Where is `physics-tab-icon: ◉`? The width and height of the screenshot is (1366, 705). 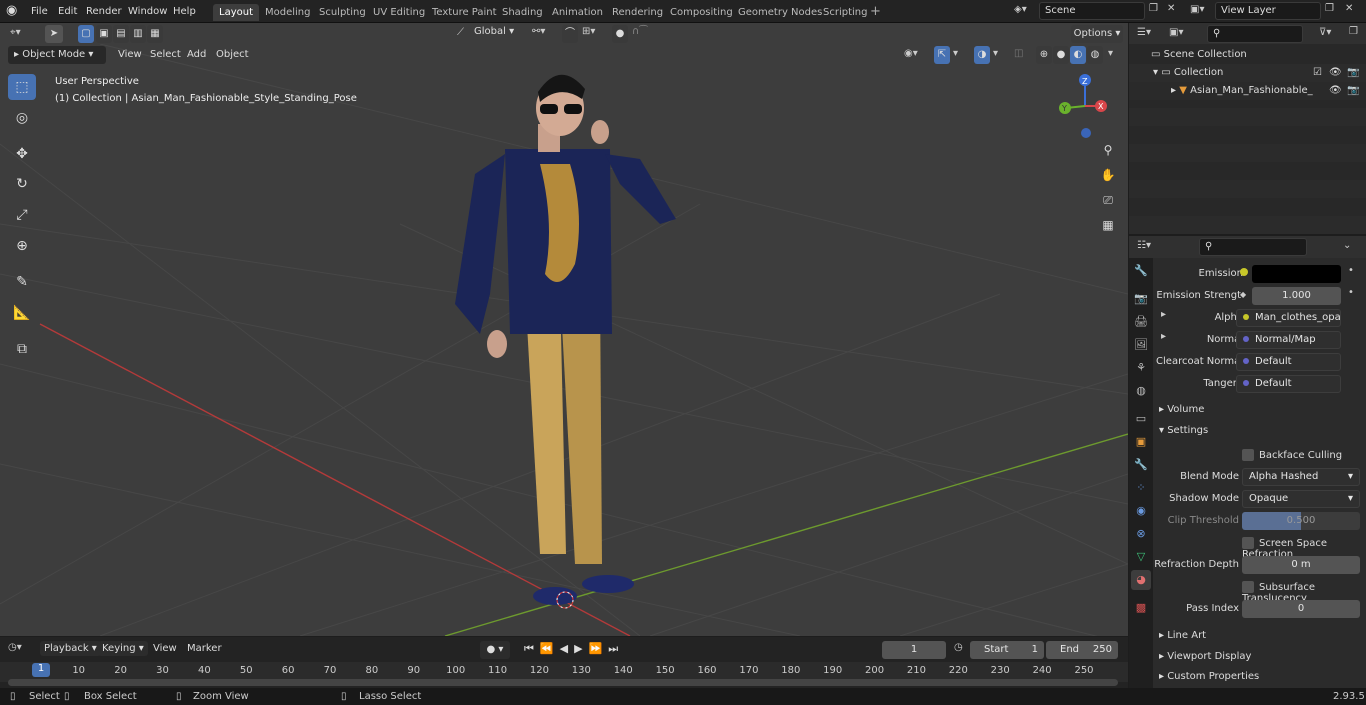
physics-tab-icon: ◉ is located at coordinates (1141, 511).